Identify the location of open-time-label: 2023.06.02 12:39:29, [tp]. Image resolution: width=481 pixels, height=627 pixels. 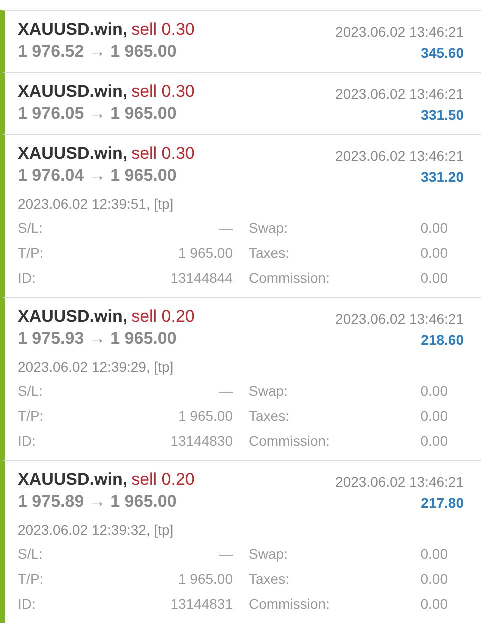
(96, 367).